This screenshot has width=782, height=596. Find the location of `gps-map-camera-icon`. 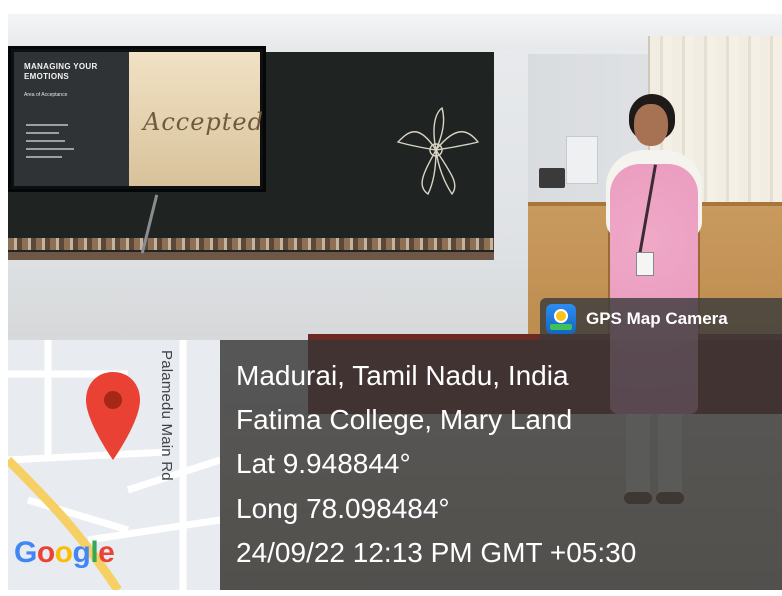

gps-map-camera-icon is located at coordinates (561, 319).